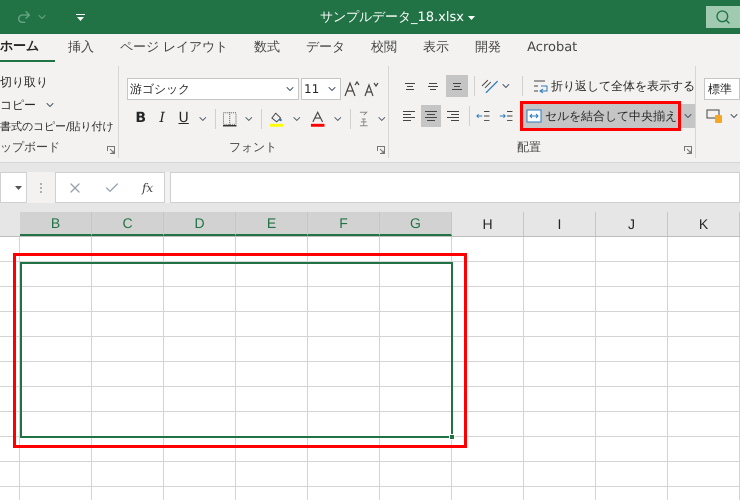 The width and height of the screenshot is (740, 500). What do you see at coordinates (529, 147) in the screenshot?
I see `group-label: 配置` at bounding box center [529, 147].